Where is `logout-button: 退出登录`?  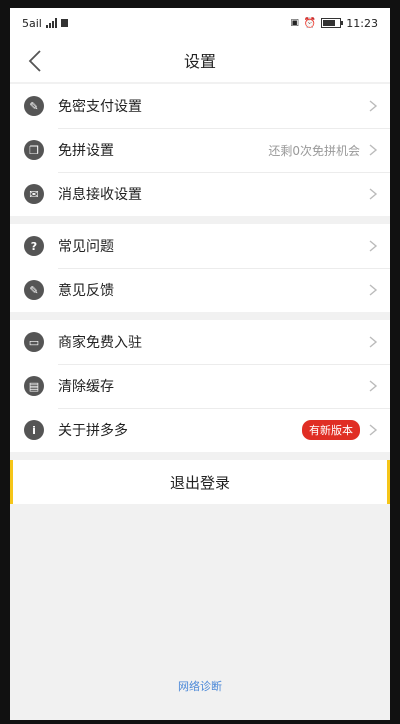 logout-button: 退出登录 is located at coordinates (200, 482).